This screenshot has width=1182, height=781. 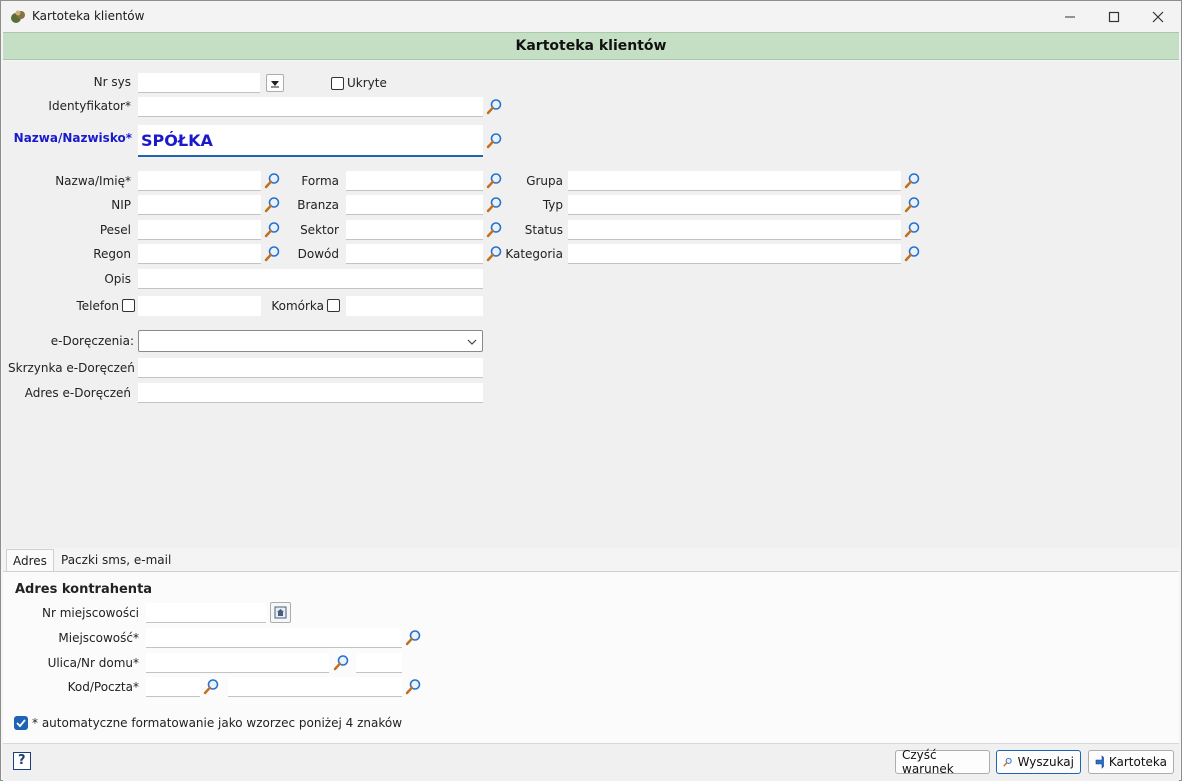 I want to click on nip-label: NIP, so click(x=121, y=205).